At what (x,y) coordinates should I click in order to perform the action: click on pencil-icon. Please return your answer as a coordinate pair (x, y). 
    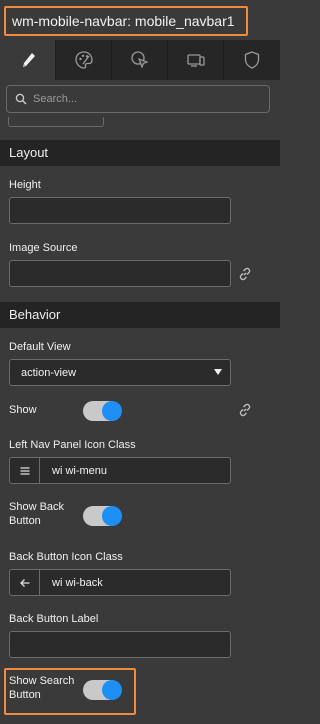
    Looking at the image, I should click on (28, 60).